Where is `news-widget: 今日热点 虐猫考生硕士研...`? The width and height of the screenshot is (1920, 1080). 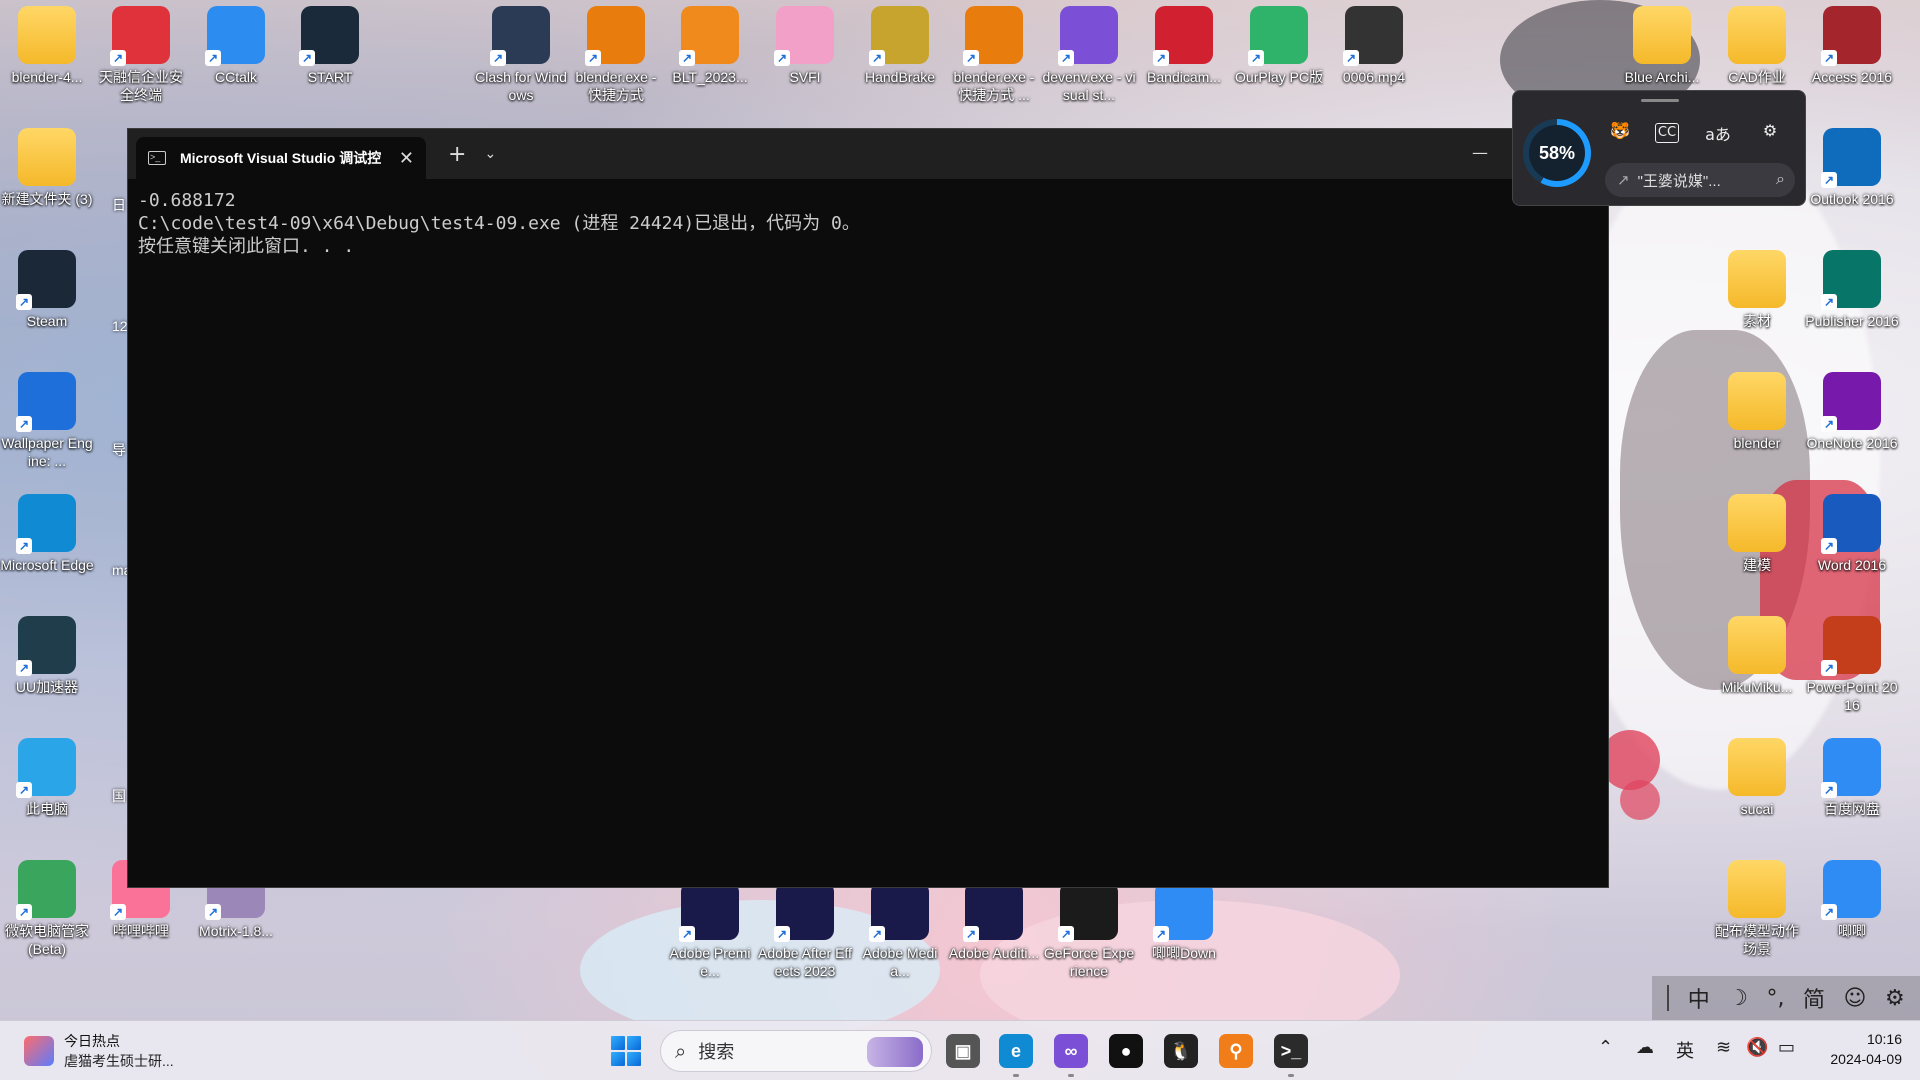
news-widget: 今日热点 虐猫考生硕士研... is located at coordinates (99, 1051).